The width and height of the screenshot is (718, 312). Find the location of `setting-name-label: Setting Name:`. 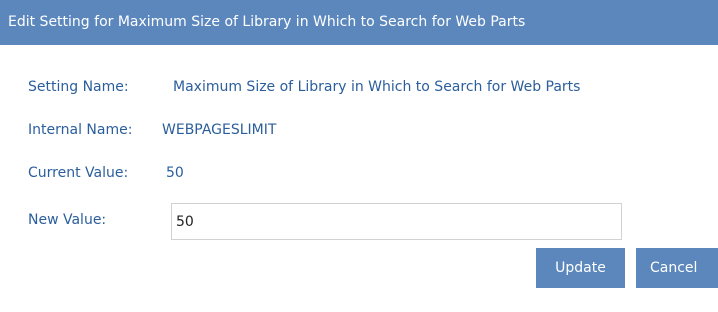

setting-name-label: Setting Name: is located at coordinates (78, 87).